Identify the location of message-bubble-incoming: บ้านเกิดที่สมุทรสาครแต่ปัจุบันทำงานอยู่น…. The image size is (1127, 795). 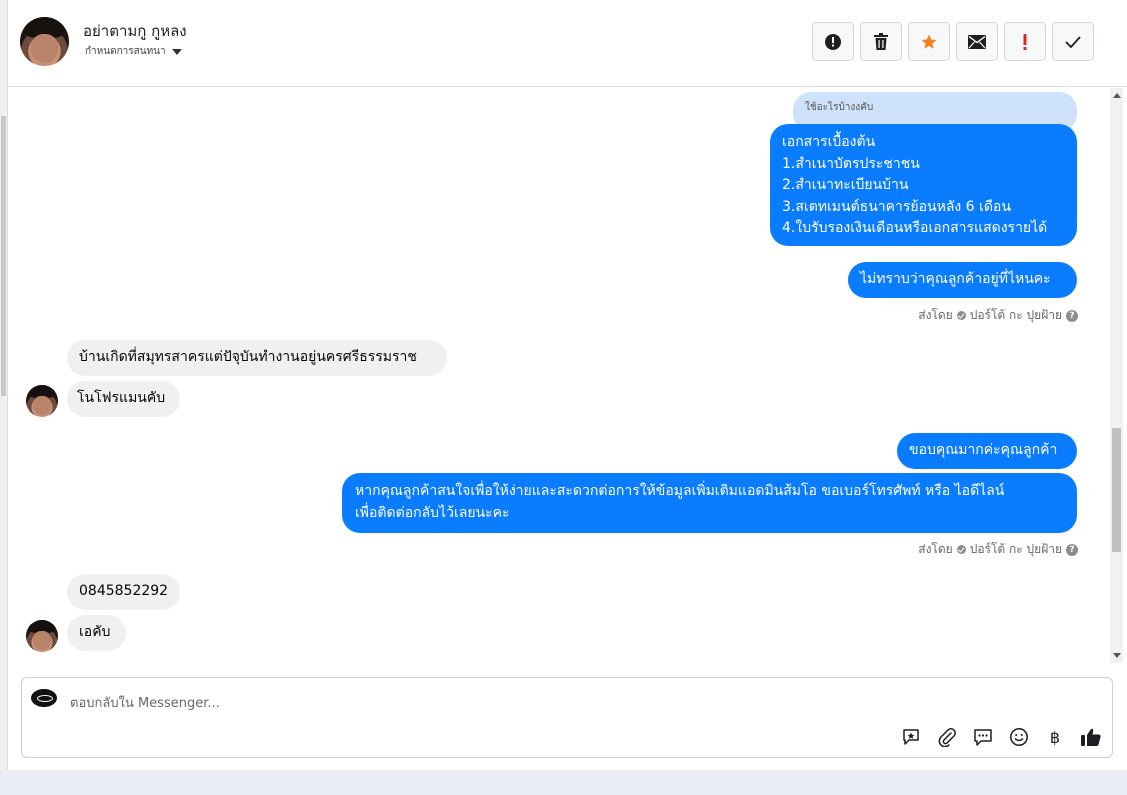
(257, 358).